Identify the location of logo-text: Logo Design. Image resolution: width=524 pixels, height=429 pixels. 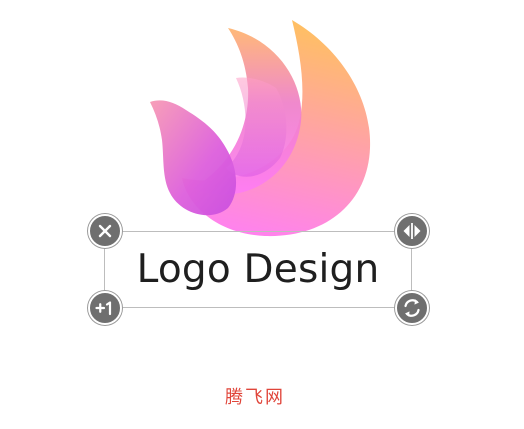
(258, 269).